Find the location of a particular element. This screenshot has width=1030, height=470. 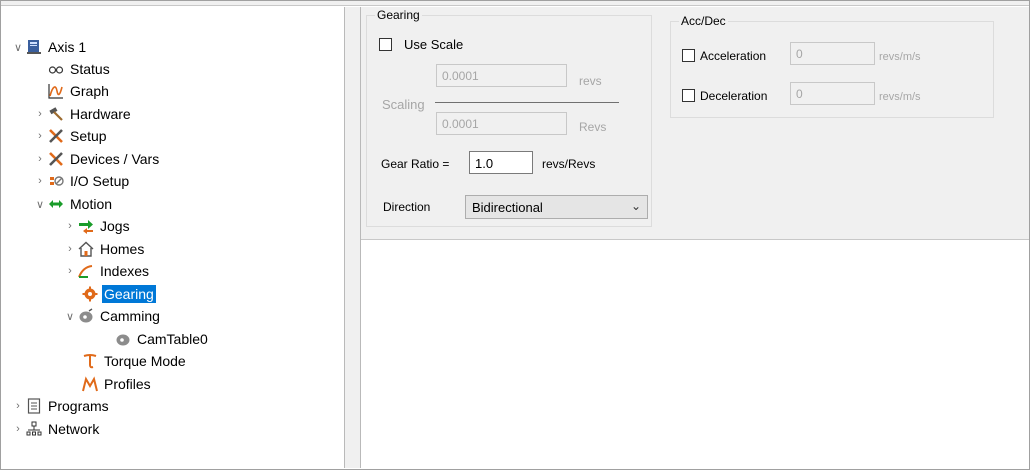

deceleration-checkbox is located at coordinates (688, 95).